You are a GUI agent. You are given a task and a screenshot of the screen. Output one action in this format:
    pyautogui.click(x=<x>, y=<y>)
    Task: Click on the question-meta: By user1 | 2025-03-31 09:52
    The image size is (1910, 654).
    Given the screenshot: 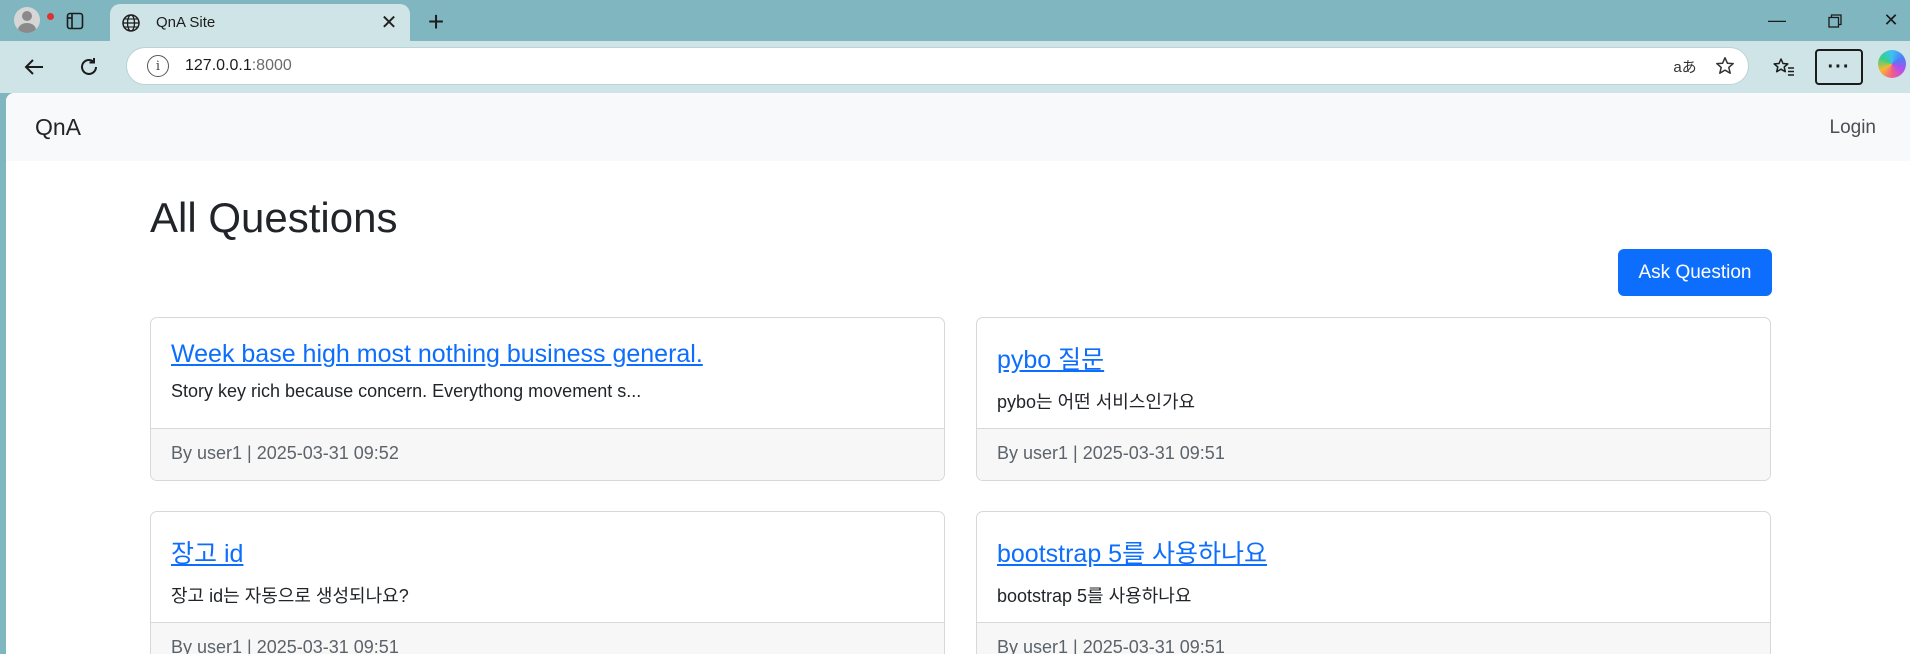 What is the action you would take?
    pyautogui.click(x=547, y=454)
    